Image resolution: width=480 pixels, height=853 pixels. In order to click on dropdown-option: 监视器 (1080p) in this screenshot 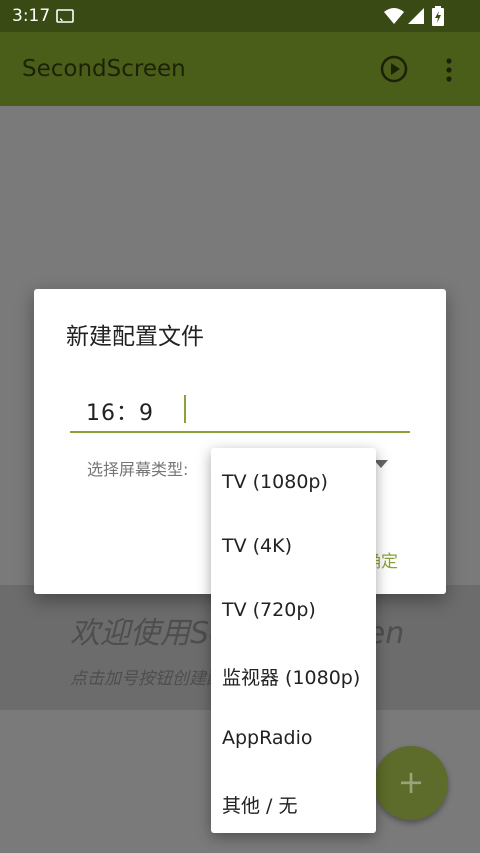, I will do `click(293, 674)`.